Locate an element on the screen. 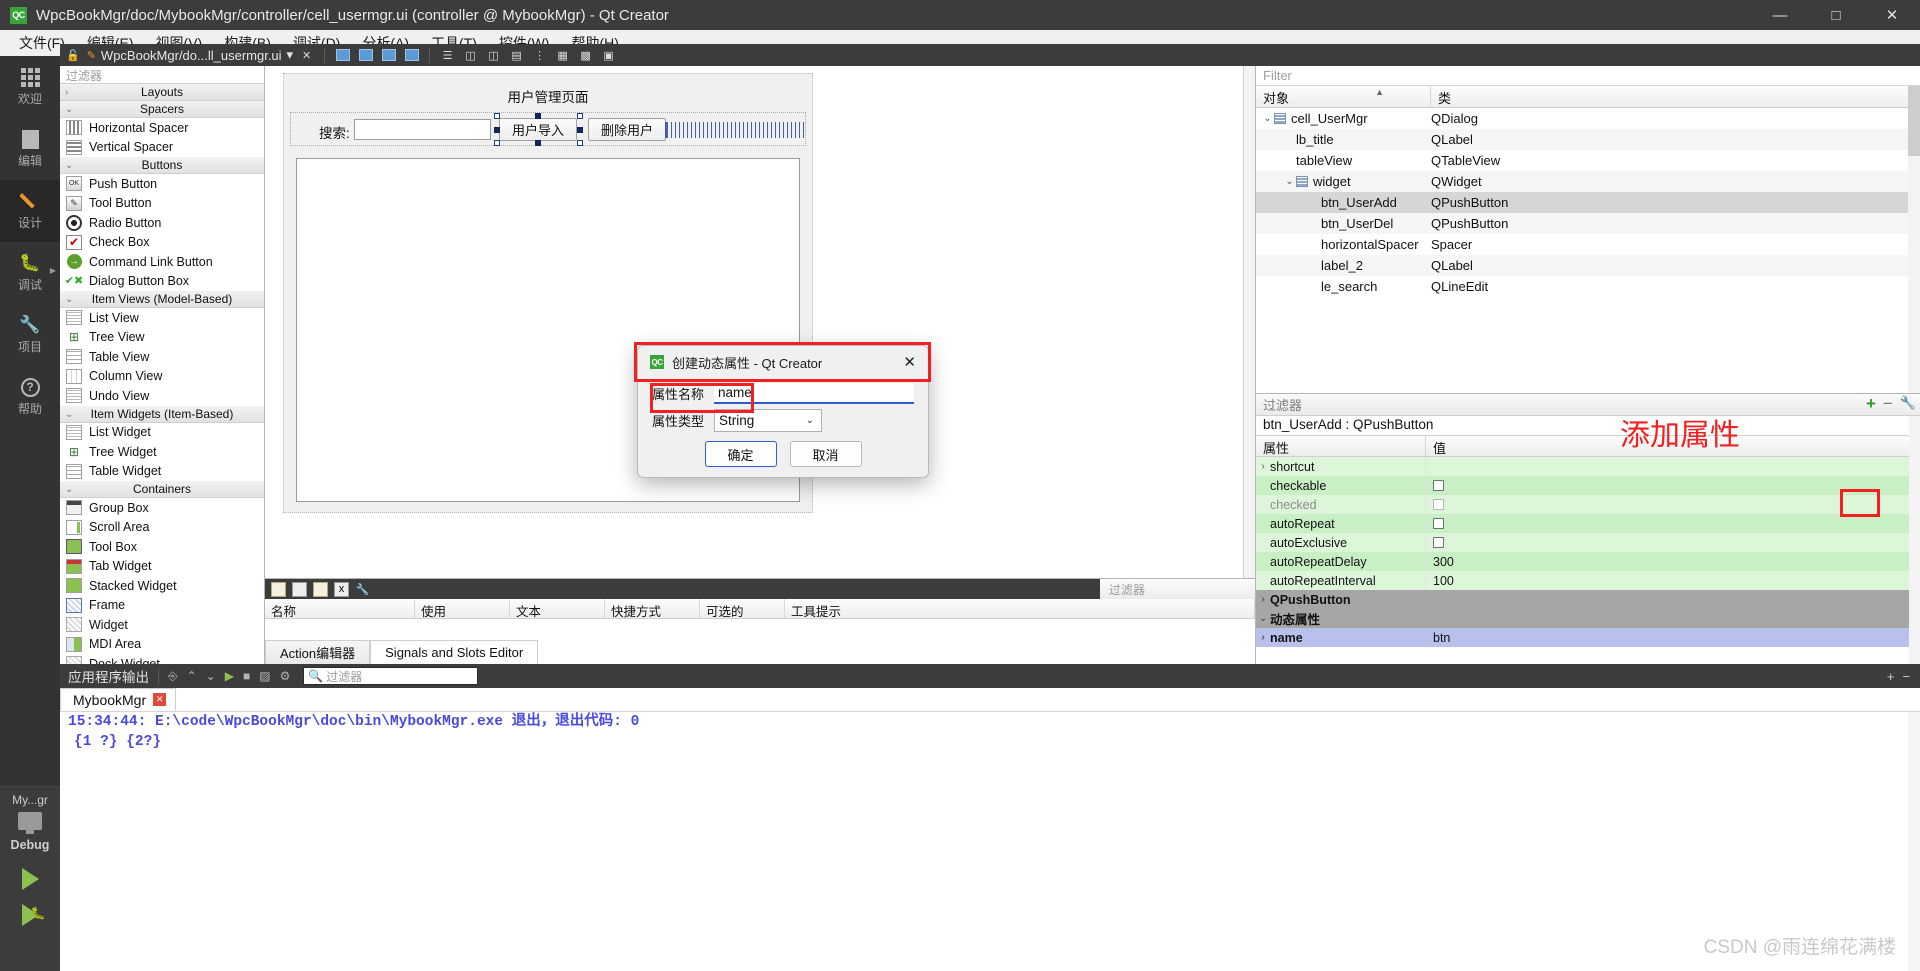  form-title-label: 用户管理页面 is located at coordinates (548, 96).